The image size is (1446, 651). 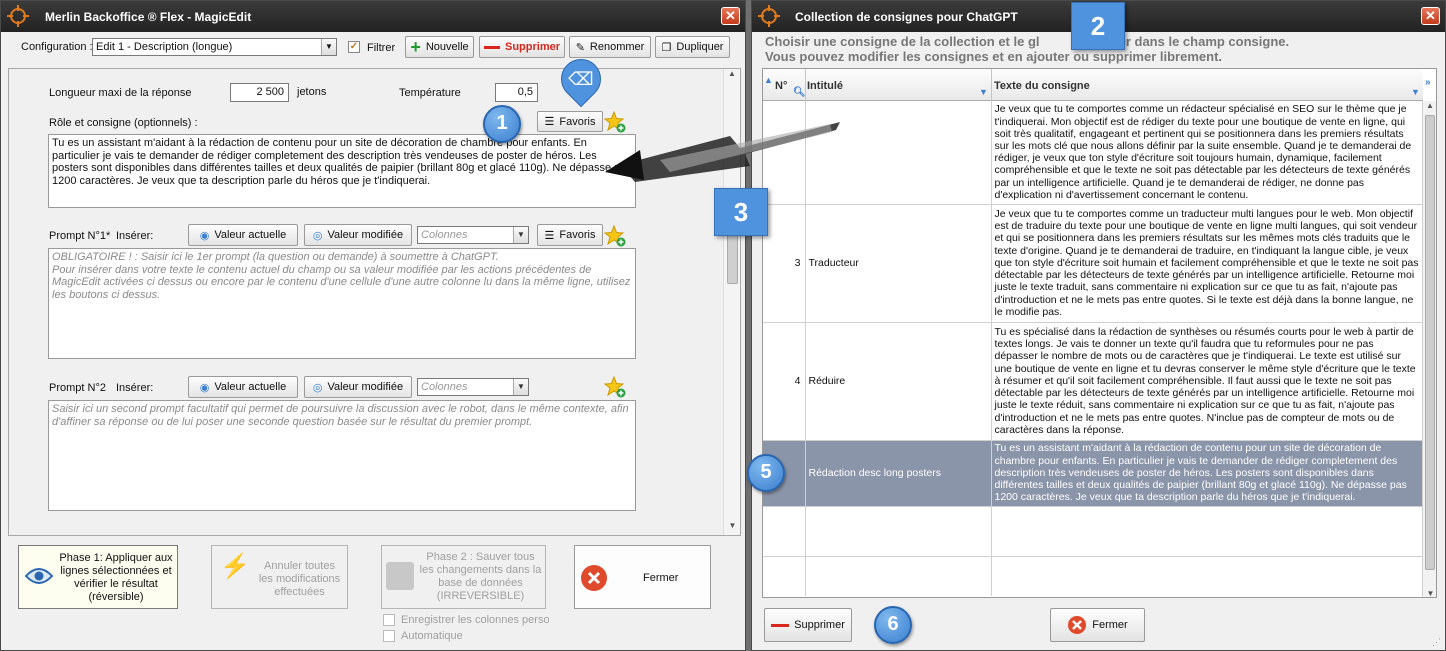 What do you see at coordinates (766, 473) in the screenshot?
I see `callout-5: 5` at bounding box center [766, 473].